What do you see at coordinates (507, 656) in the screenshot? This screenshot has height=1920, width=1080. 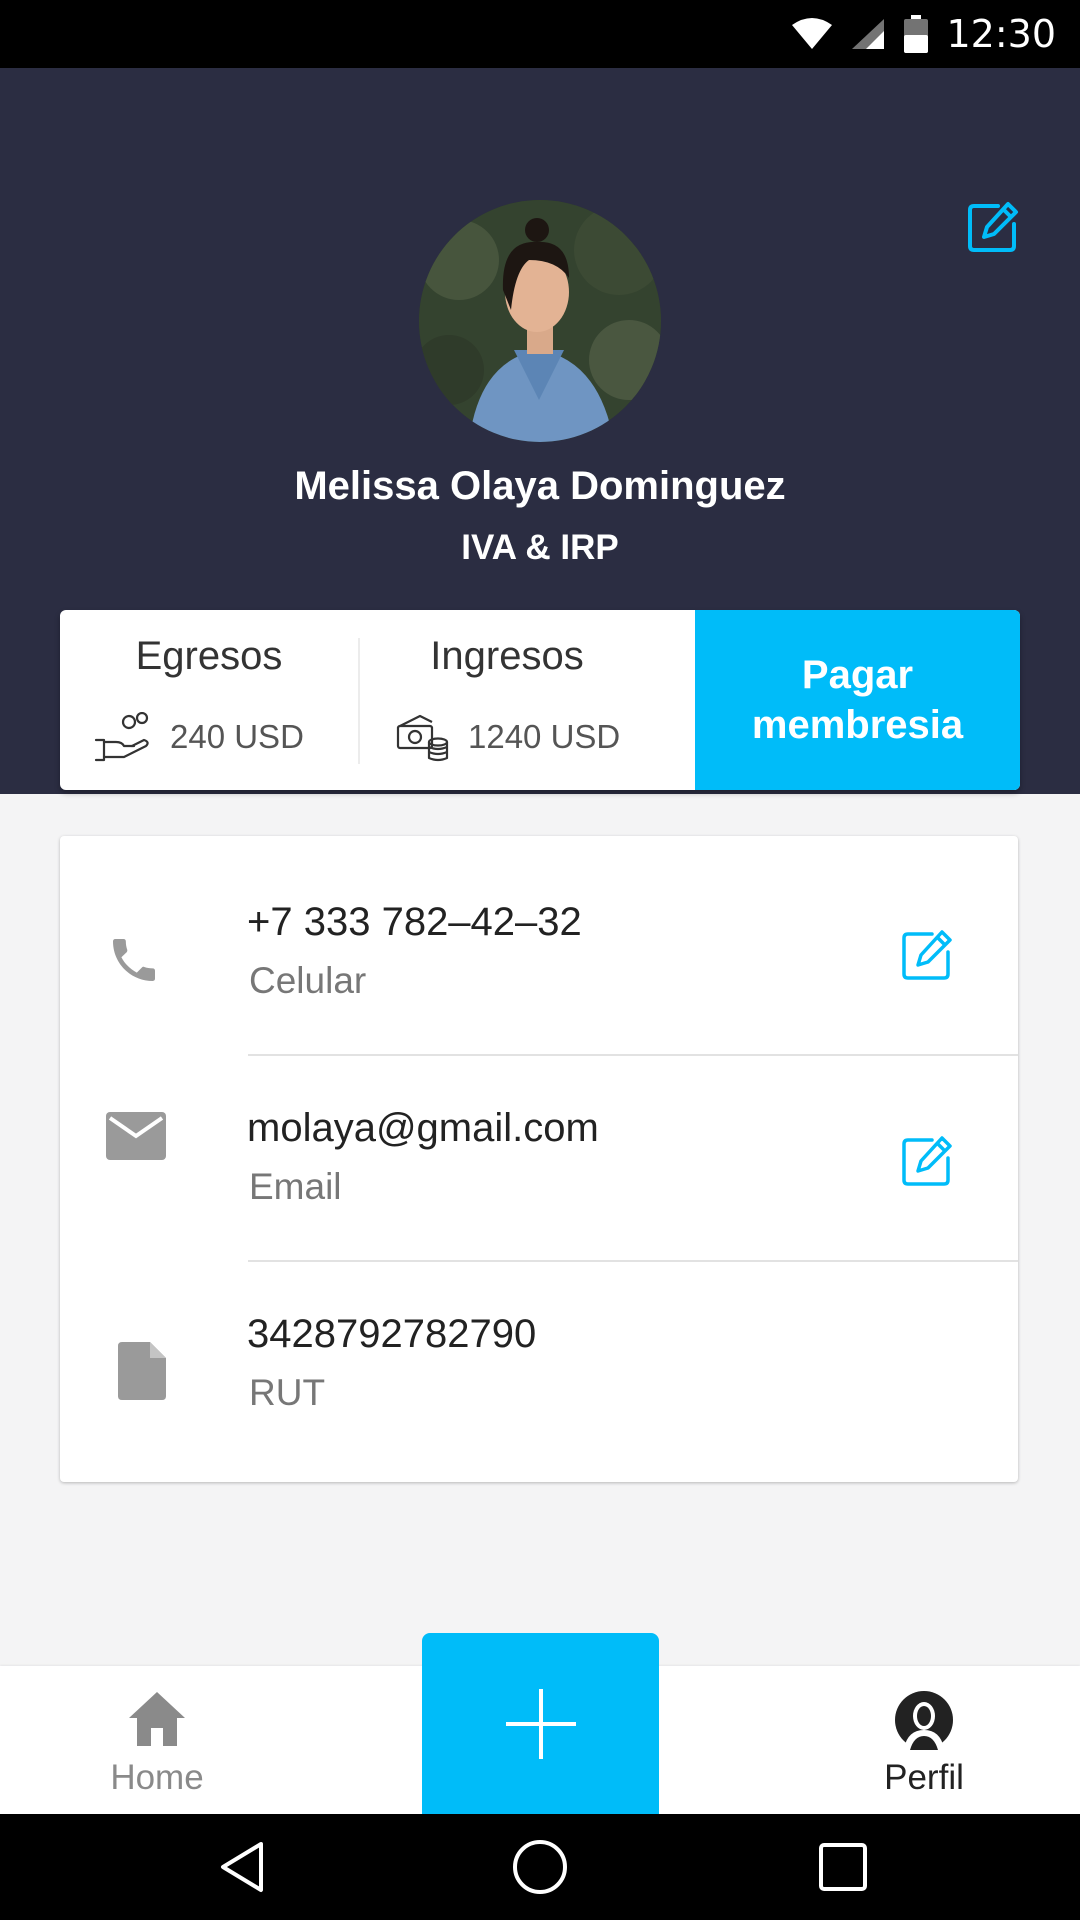 I see `stat-title: Ingresos` at bounding box center [507, 656].